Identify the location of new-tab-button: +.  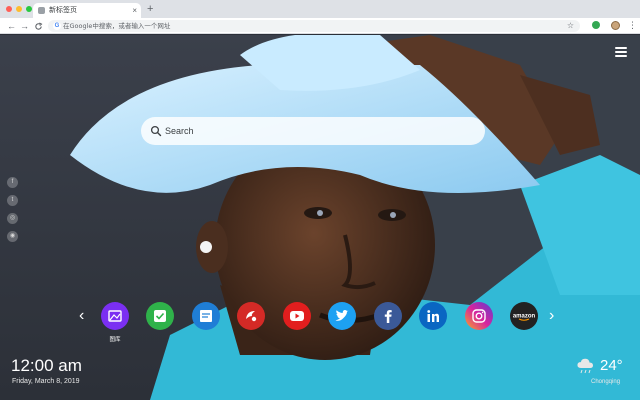
(150, 9).